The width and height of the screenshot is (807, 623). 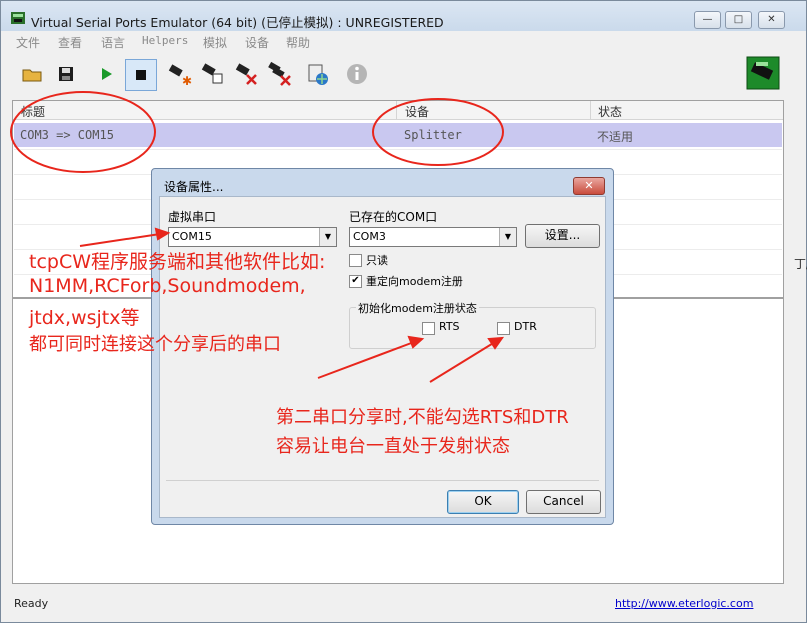 I want to click on menu-bar: 文件 查看 语言 Helpers 模拟 设备 帮助, so click(x=403, y=41).